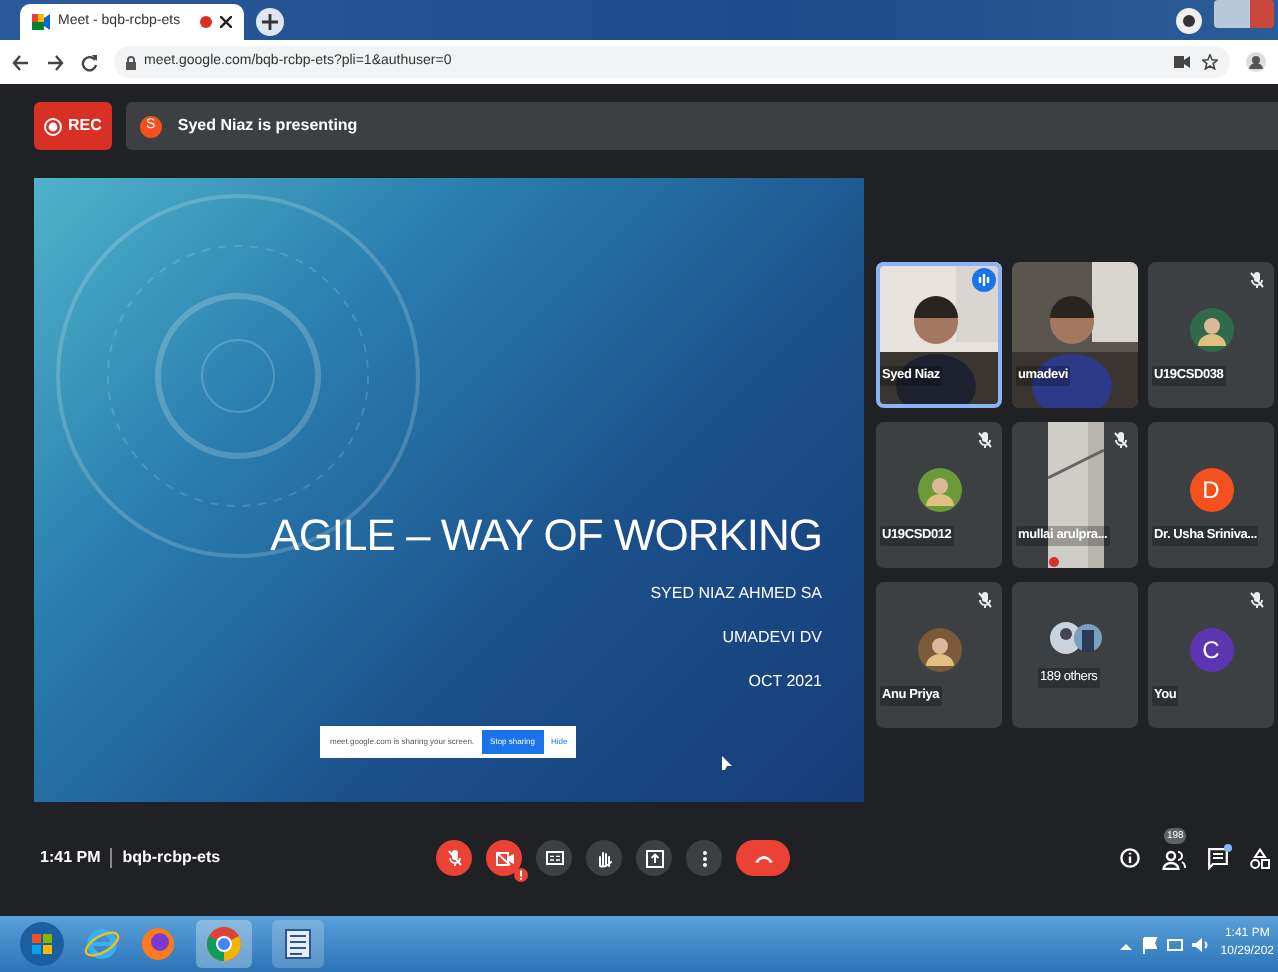 This screenshot has height=972, width=1278. I want to click on meeting-time: 1:41 PM, so click(69, 858).